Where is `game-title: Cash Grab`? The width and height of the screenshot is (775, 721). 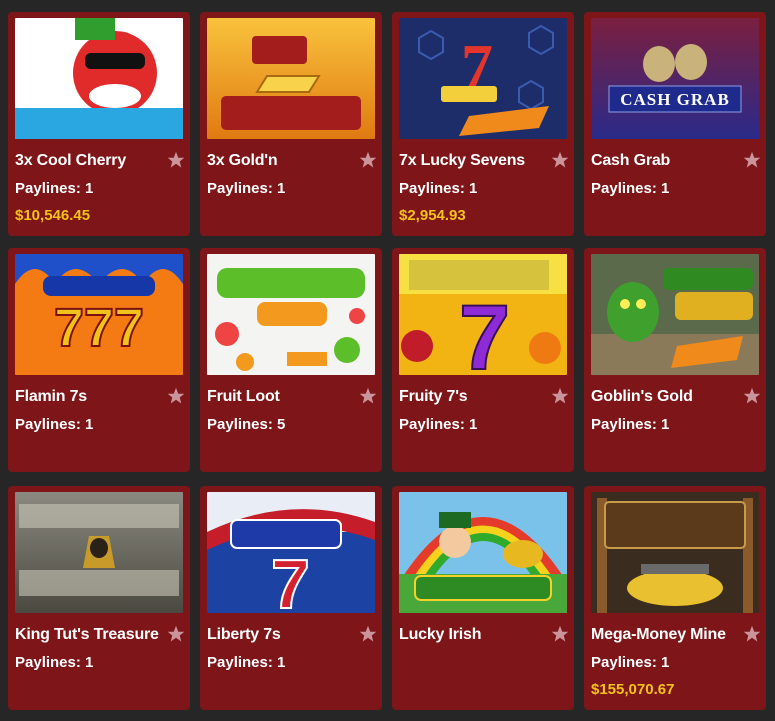
game-title: Cash Grab is located at coordinates (630, 161).